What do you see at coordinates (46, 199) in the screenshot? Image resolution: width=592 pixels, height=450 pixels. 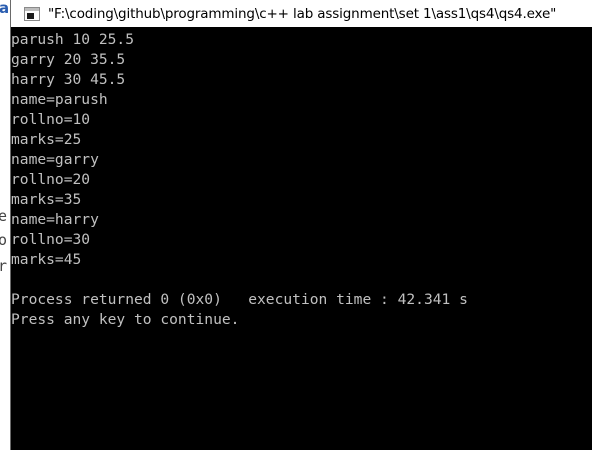 I see `console-line: marks=35` at bounding box center [46, 199].